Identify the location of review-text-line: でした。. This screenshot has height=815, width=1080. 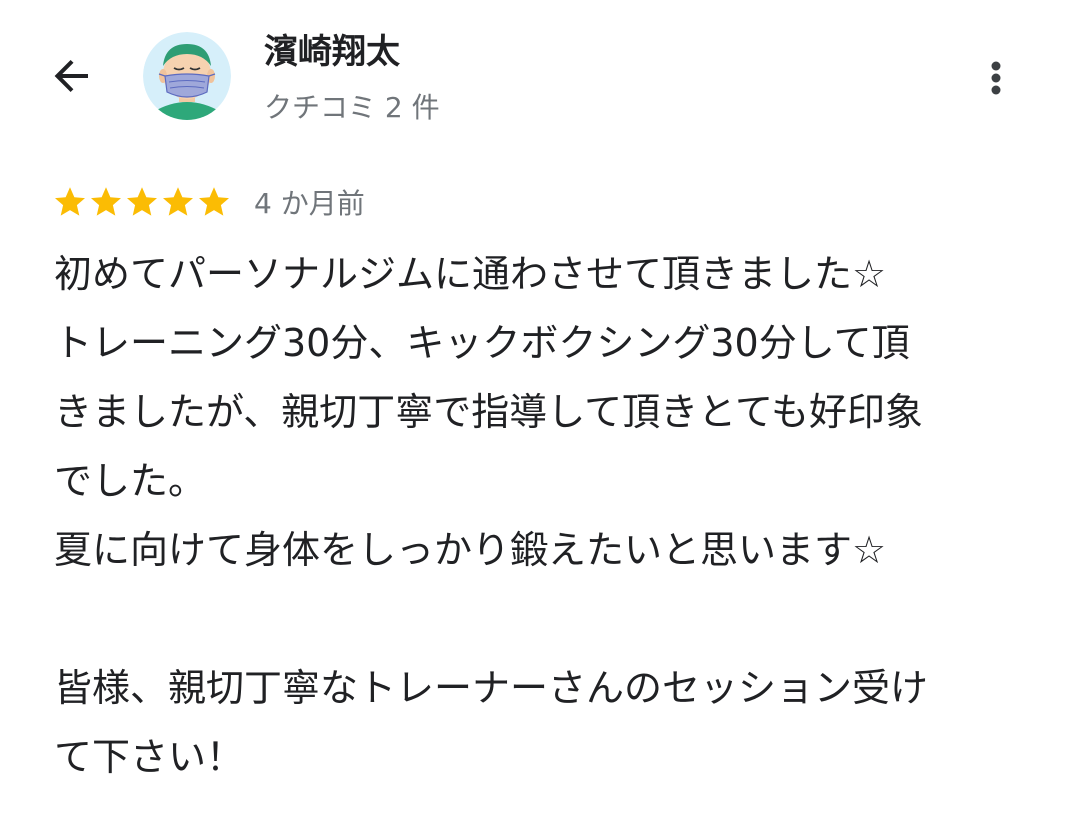
(130, 481).